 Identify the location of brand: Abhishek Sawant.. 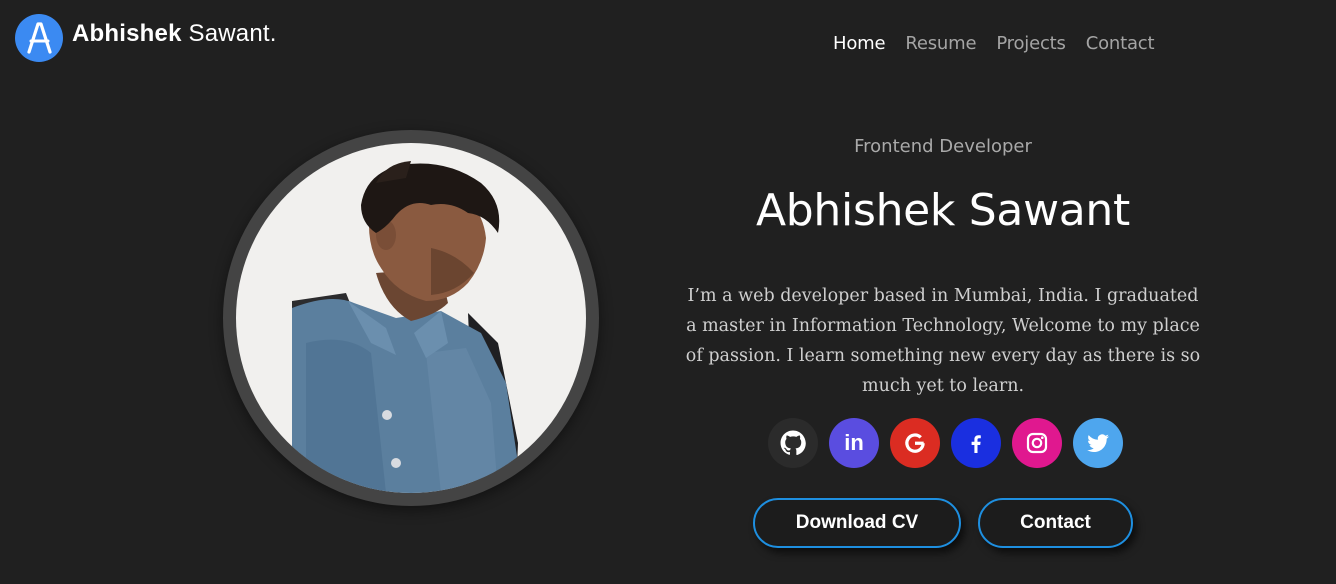
(146, 38).